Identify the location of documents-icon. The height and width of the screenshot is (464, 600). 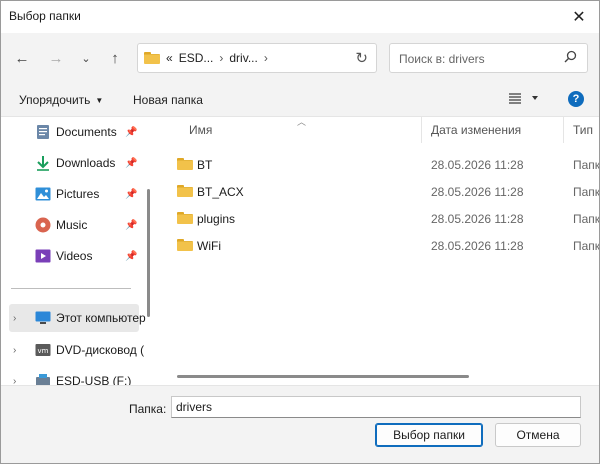
(43, 132).